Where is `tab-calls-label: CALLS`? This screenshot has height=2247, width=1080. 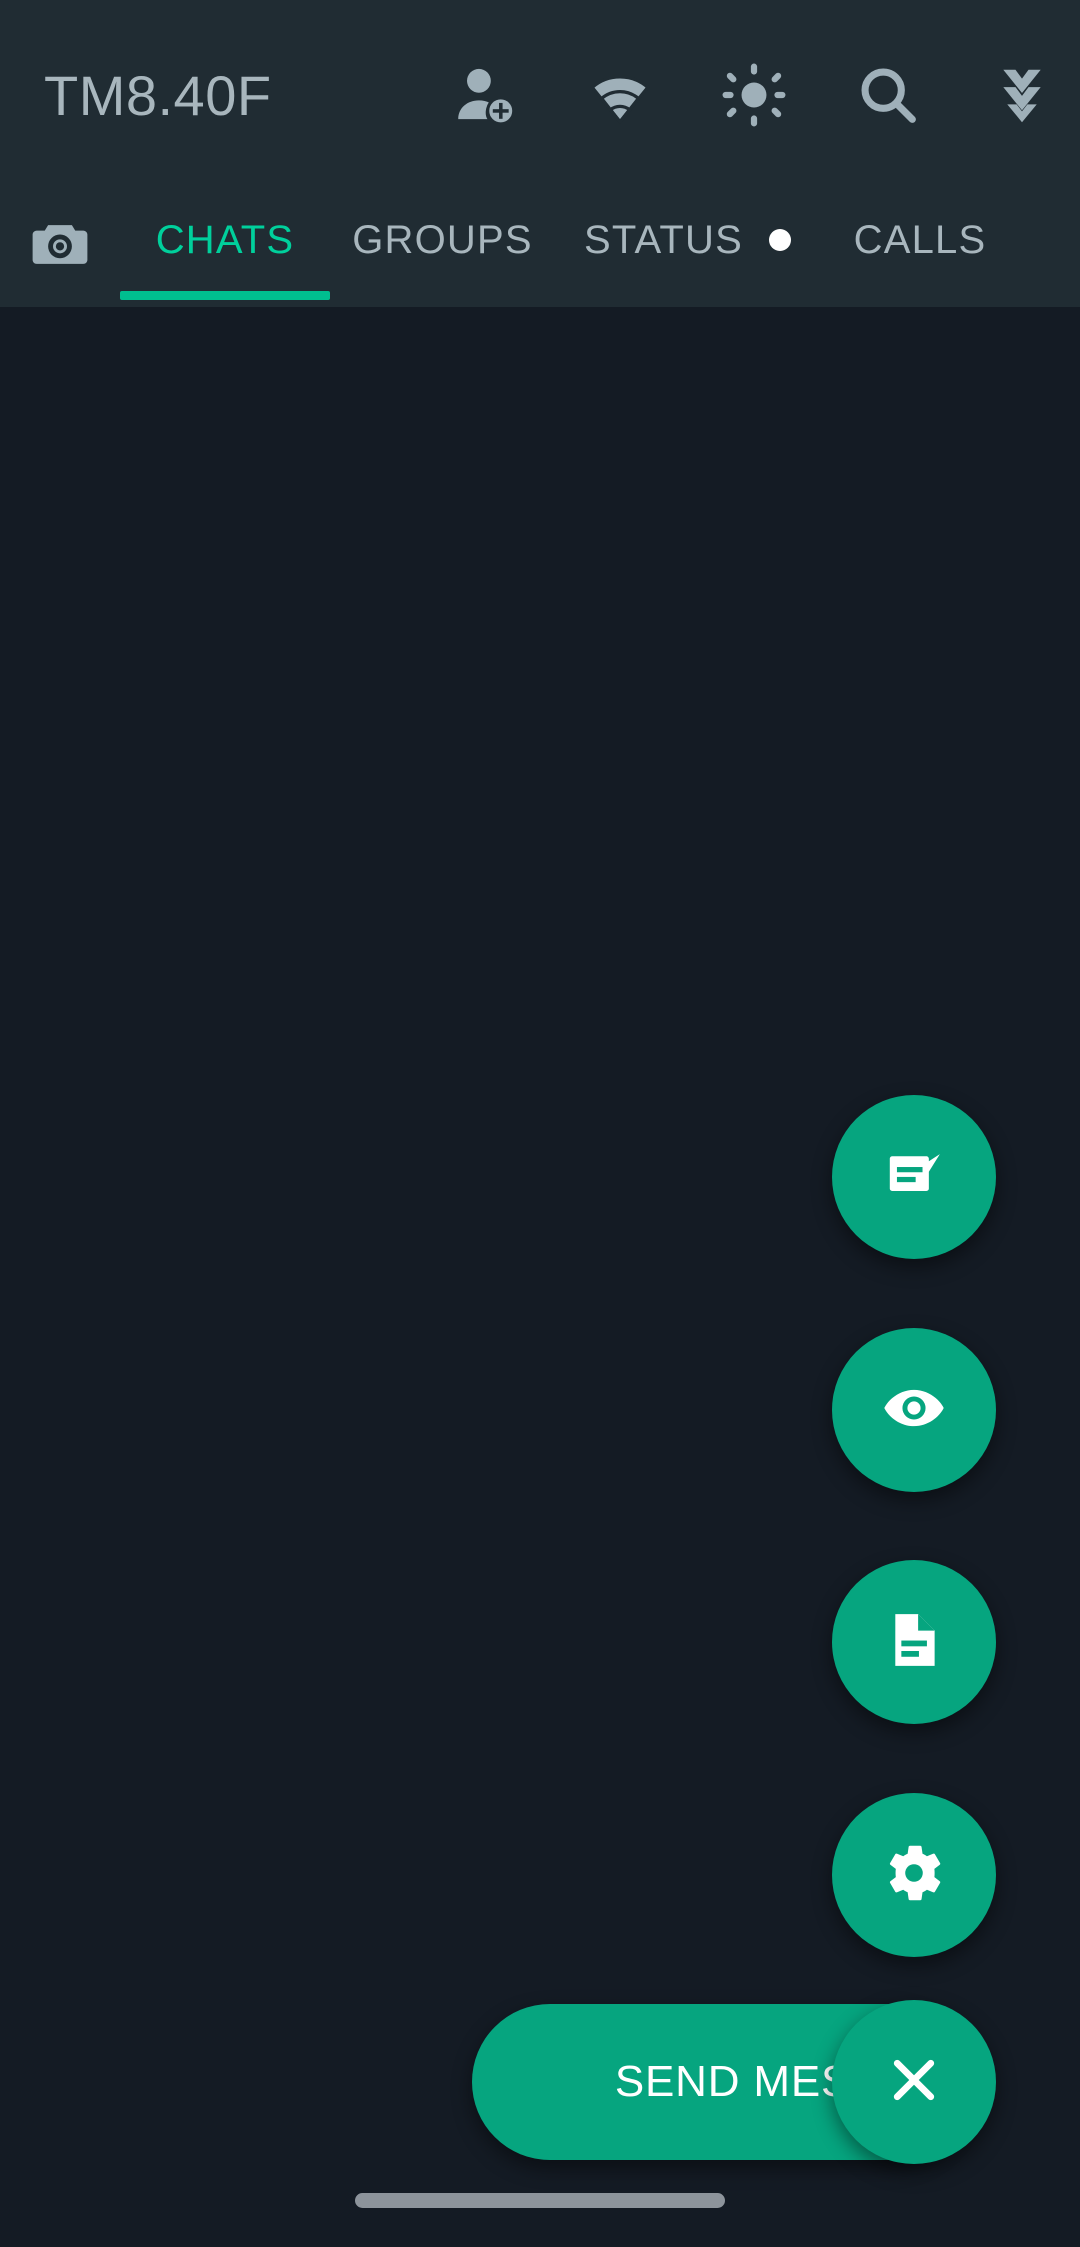 tab-calls-label: CALLS is located at coordinates (920, 239).